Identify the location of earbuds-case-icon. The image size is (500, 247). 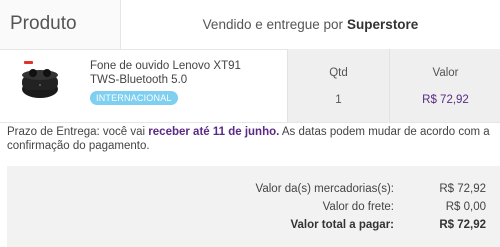
(40, 81).